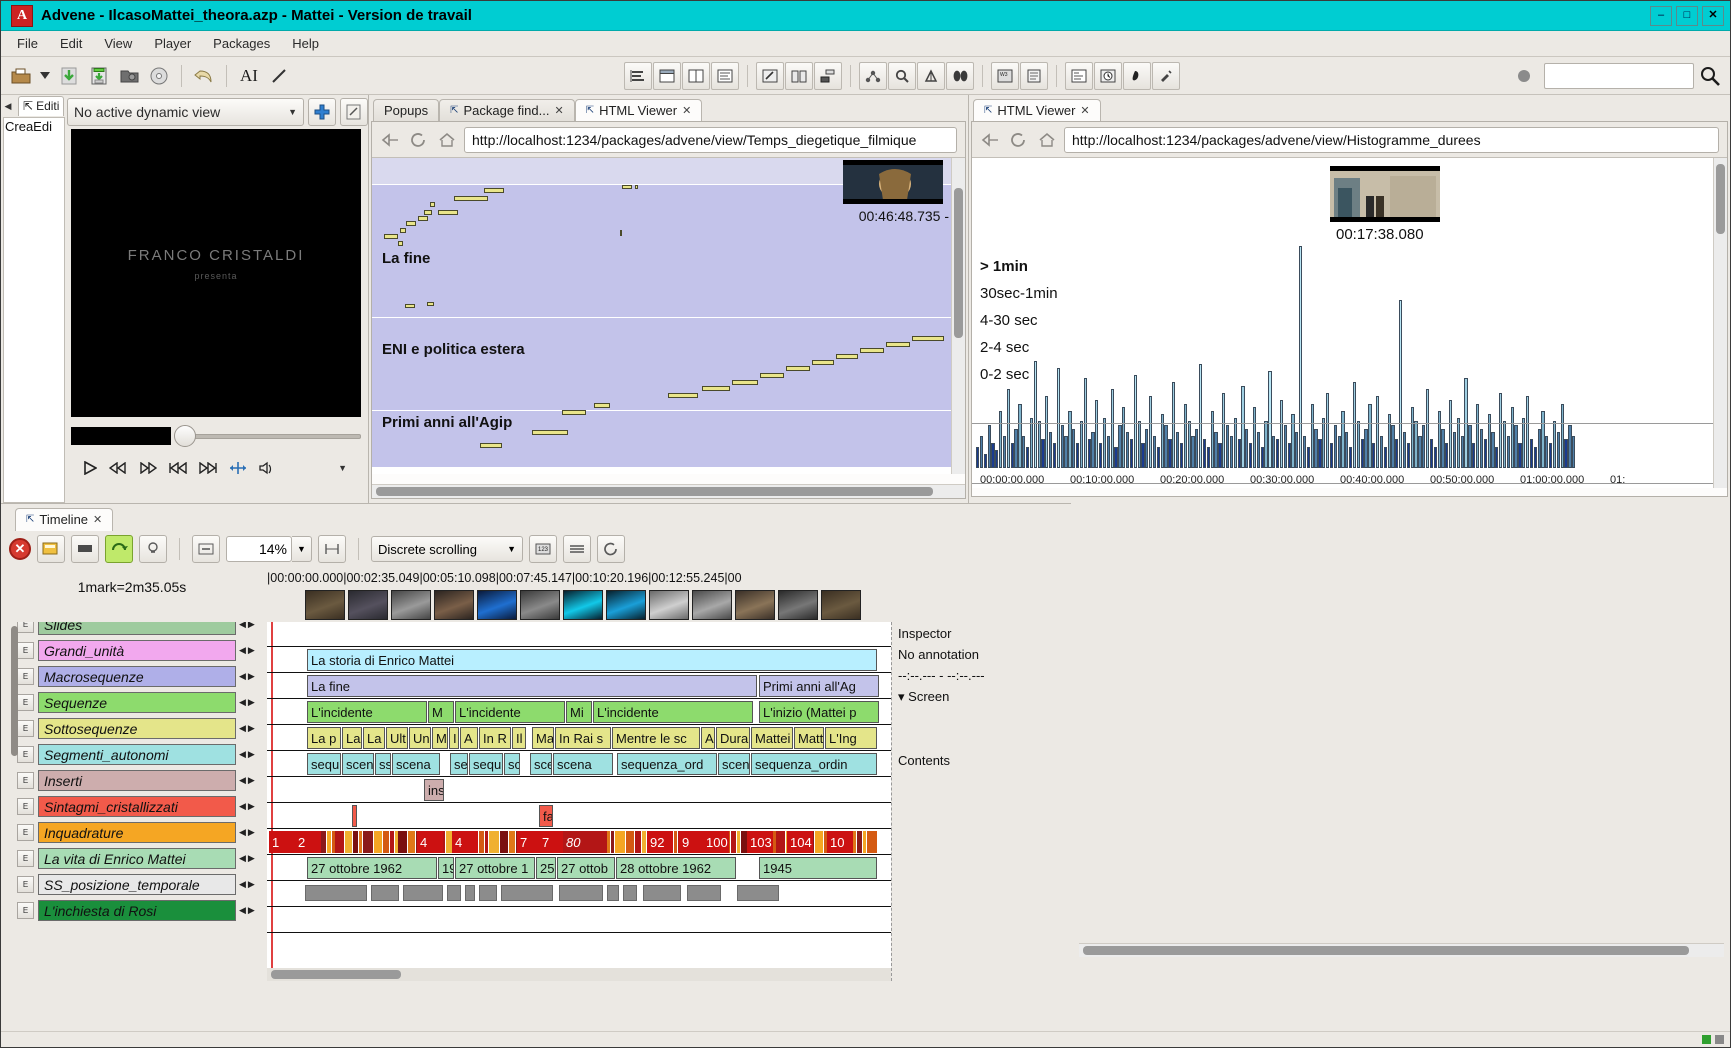  I want to click on annotation-block: se, so click(459, 764).